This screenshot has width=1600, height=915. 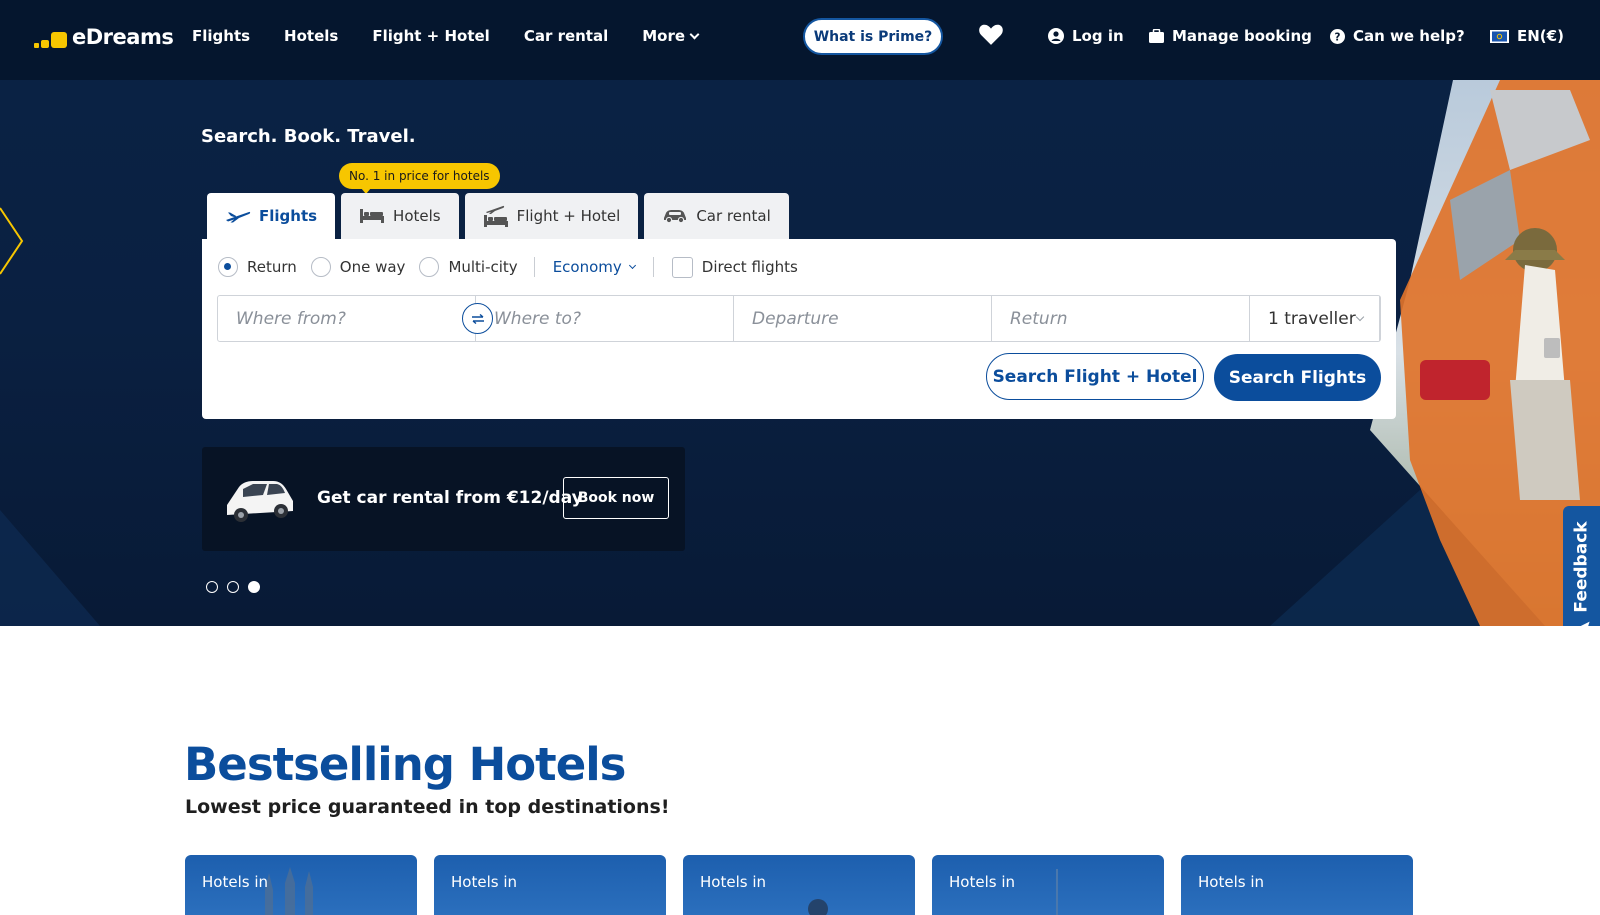 I want to click on feedback-tab: Feedback, so click(x=1581, y=566).